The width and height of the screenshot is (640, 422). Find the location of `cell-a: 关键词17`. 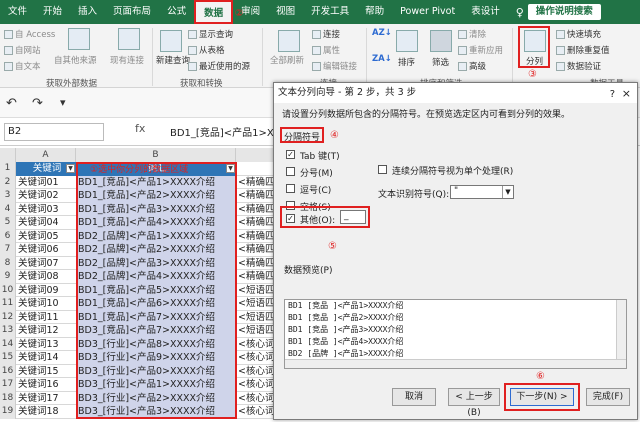

cell-a: 关键词17 is located at coordinates (46, 399).